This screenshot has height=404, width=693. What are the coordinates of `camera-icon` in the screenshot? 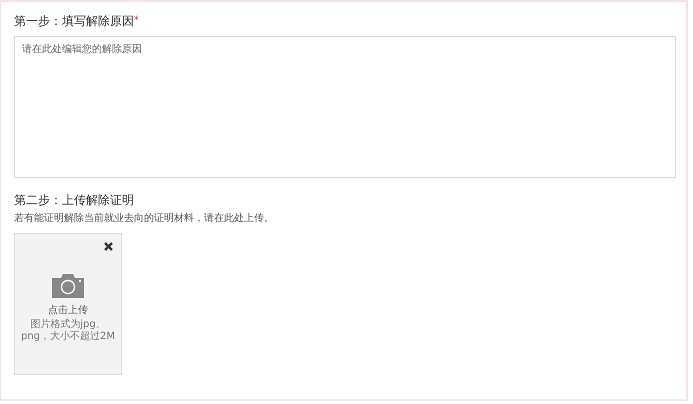 It's located at (68, 286).